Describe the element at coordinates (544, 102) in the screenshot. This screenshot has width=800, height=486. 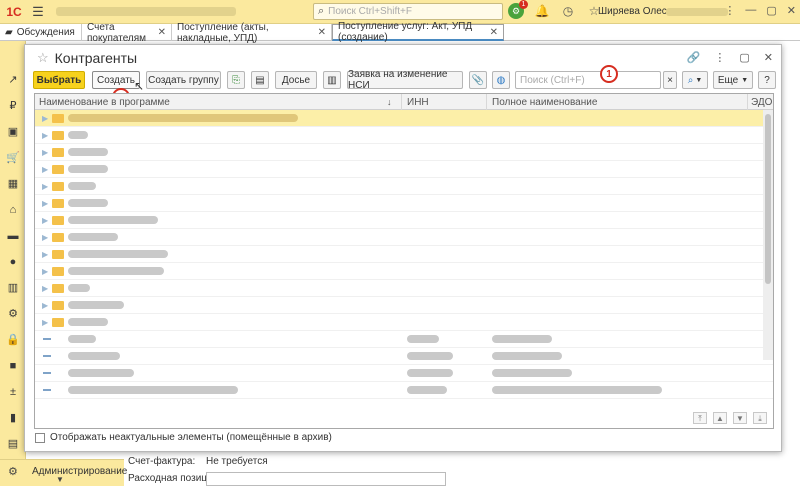
I see `column-header-full-name: Полное наименование` at that location.